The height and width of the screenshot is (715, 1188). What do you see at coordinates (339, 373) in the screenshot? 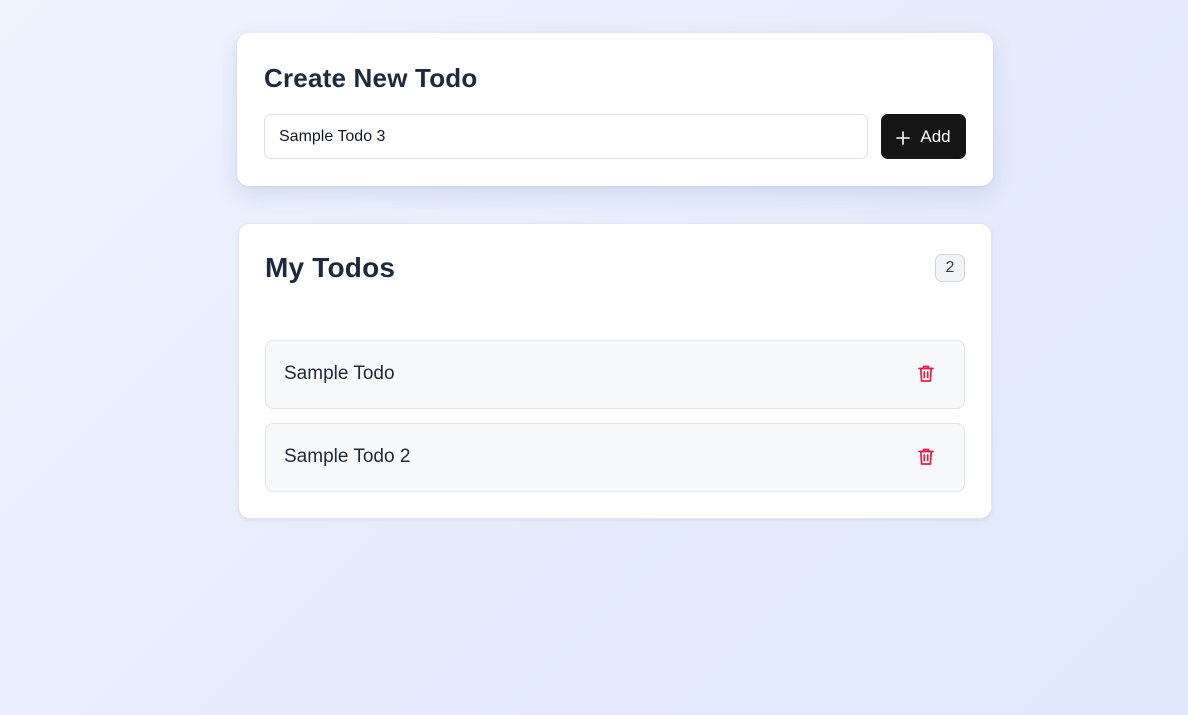
I see `todo-item-text: Sample Todo` at bounding box center [339, 373].